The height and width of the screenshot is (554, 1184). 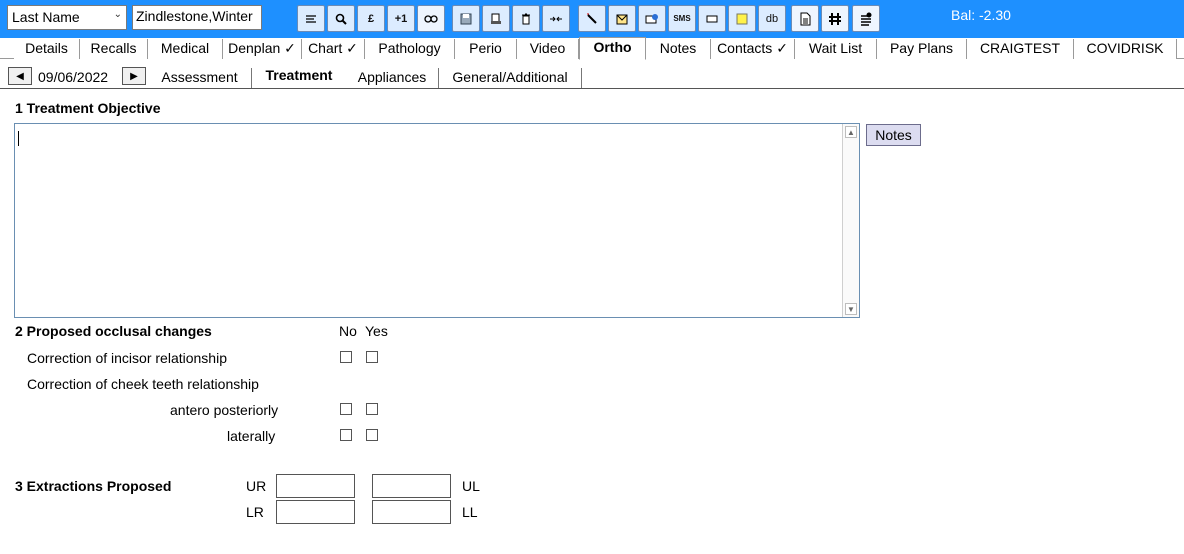 I want to click on tab-notes: Notes, so click(x=678, y=49).